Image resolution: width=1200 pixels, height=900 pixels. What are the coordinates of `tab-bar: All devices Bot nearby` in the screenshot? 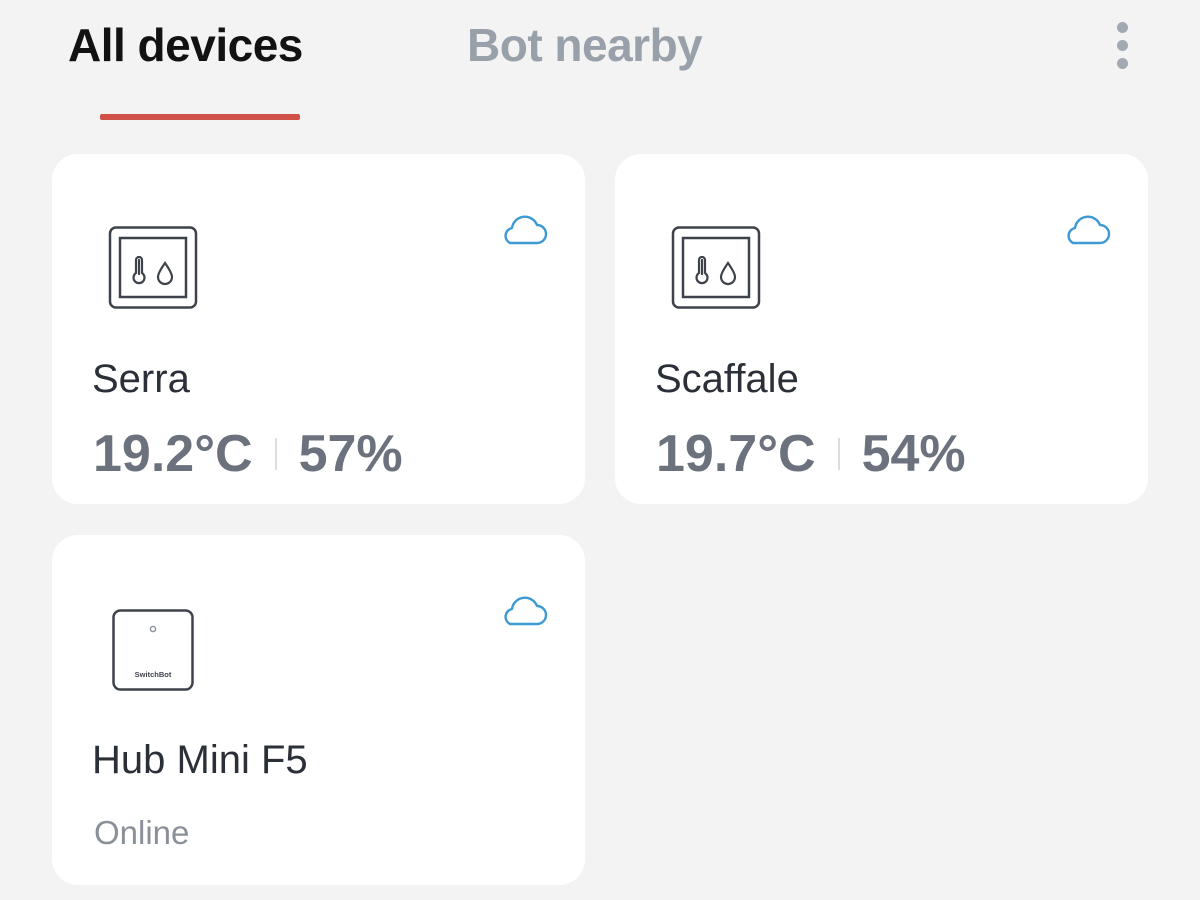 It's located at (600, 65).